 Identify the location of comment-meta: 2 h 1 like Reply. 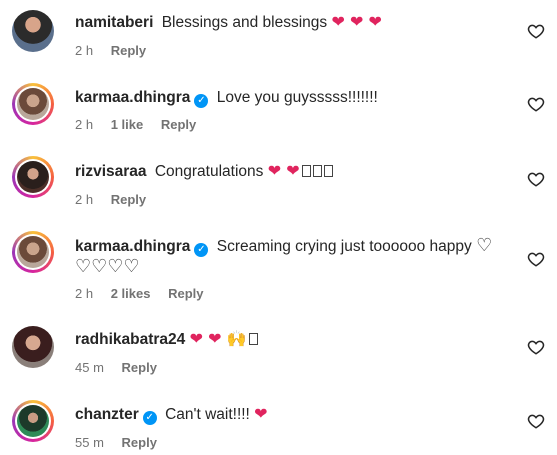
(142, 124).